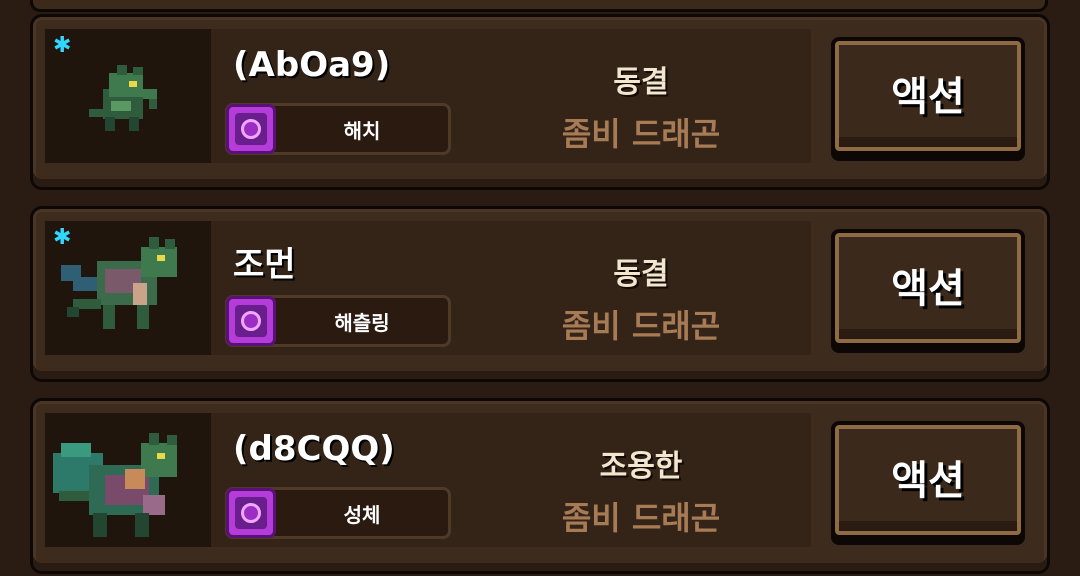 The width and height of the screenshot is (1080, 576). I want to click on growth-stage-label: 해츨링, so click(362, 322).